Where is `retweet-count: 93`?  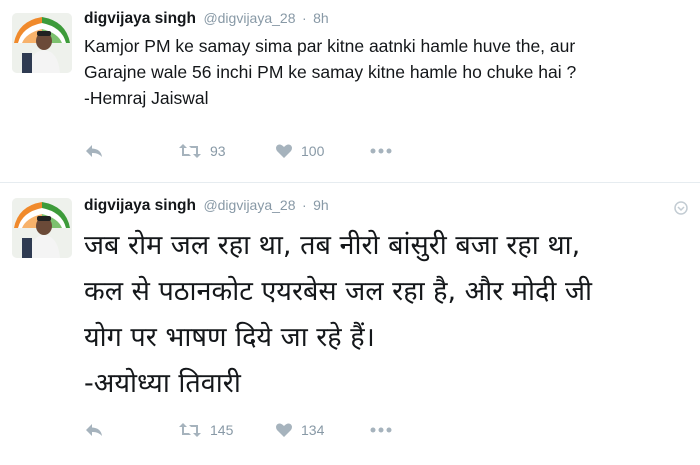
retweet-count: 93 is located at coordinates (218, 151).